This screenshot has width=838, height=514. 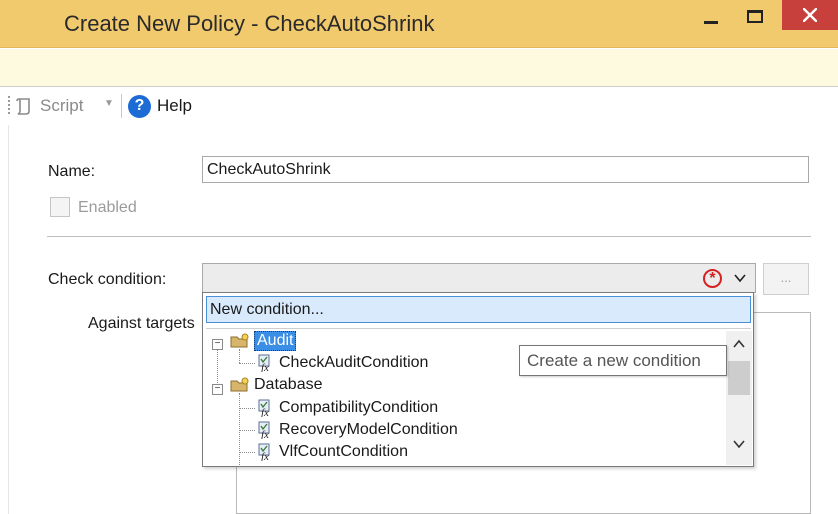 What do you see at coordinates (107, 207) in the screenshot?
I see `enabled-label: Enabled` at bounding box center [107, 207].